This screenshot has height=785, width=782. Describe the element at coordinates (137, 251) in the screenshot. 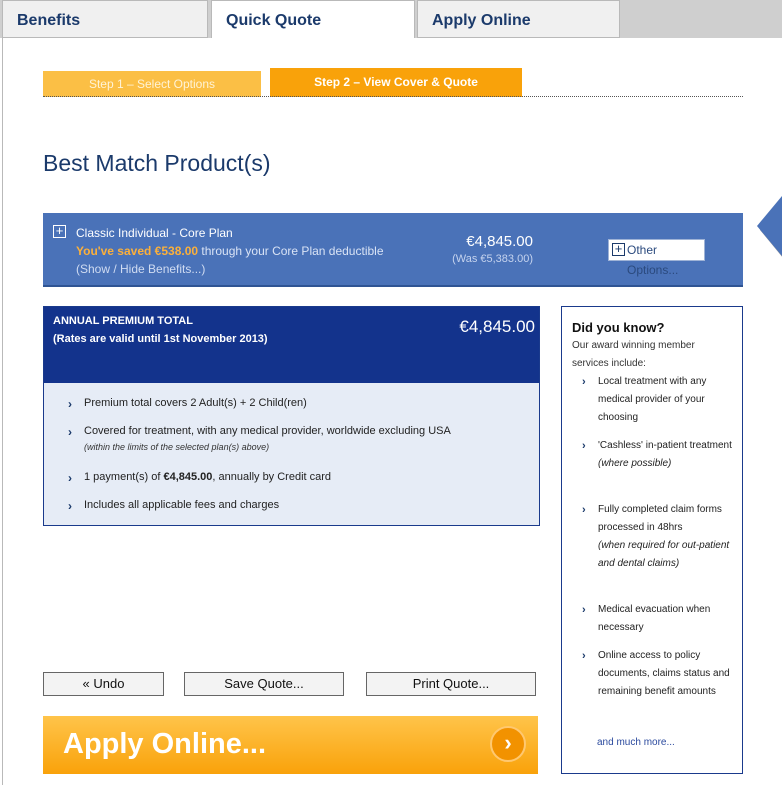

I see `savings-highlight: You've saved €538.00` at that location.